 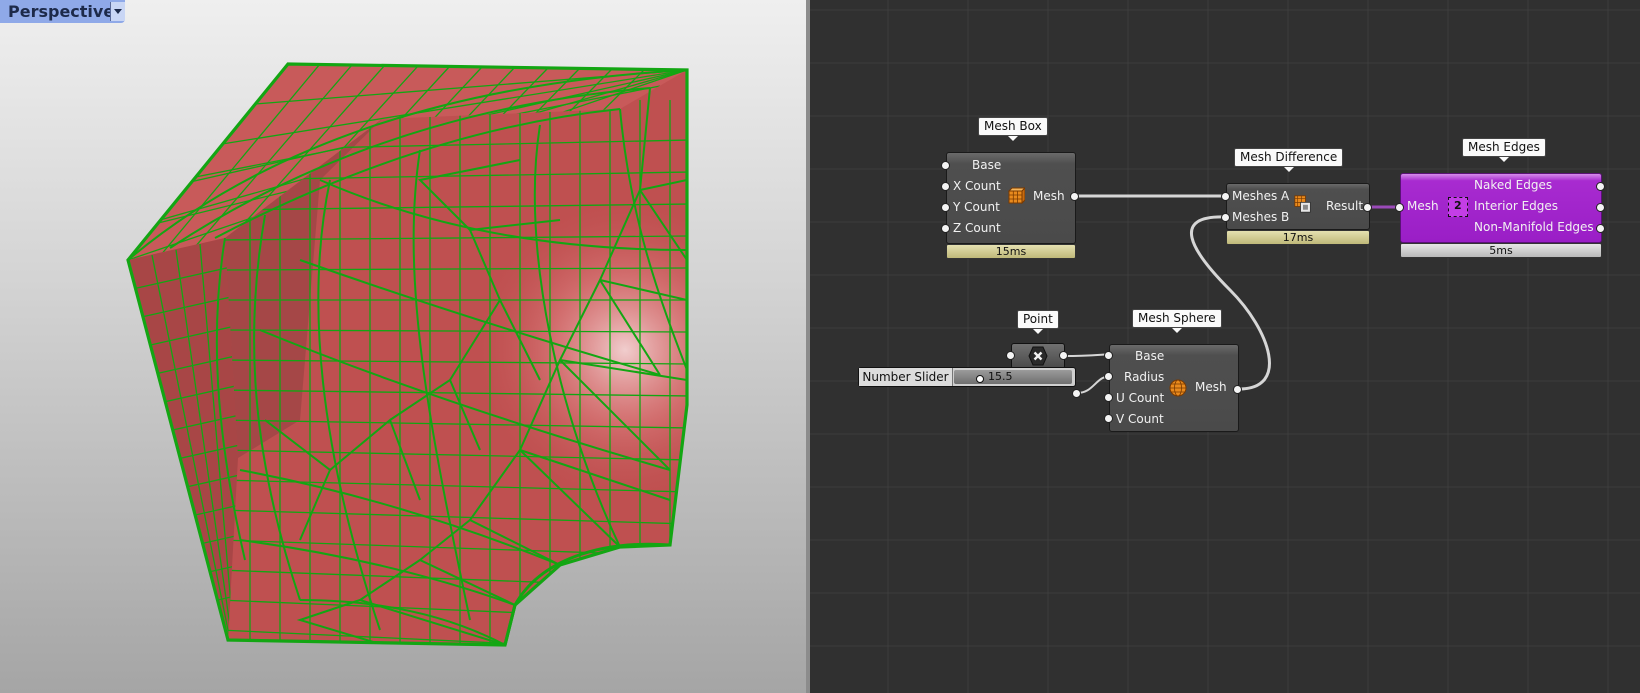 What do you see at coordinates (977, 186) in the screenshot?
I see `mesh-box-input-x-count: X Count` at bounding box center [977, 186].